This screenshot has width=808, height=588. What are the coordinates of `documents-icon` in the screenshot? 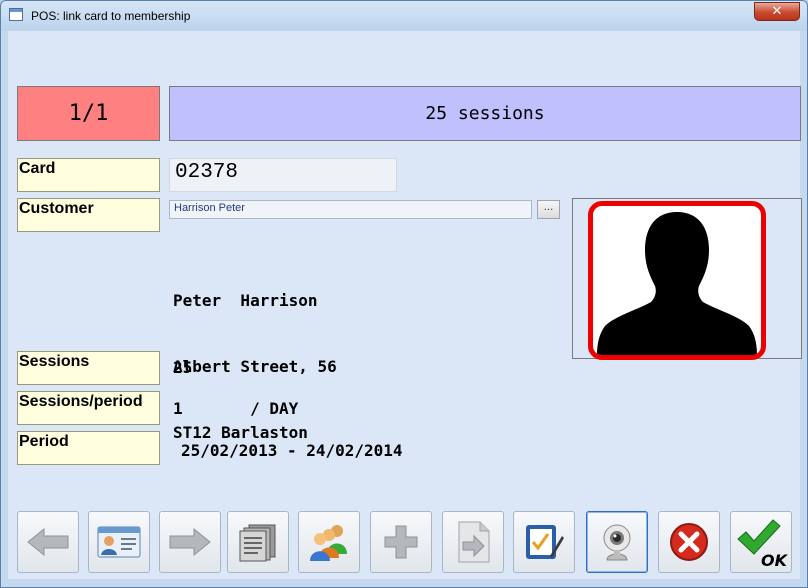 It's located at (257, 543).